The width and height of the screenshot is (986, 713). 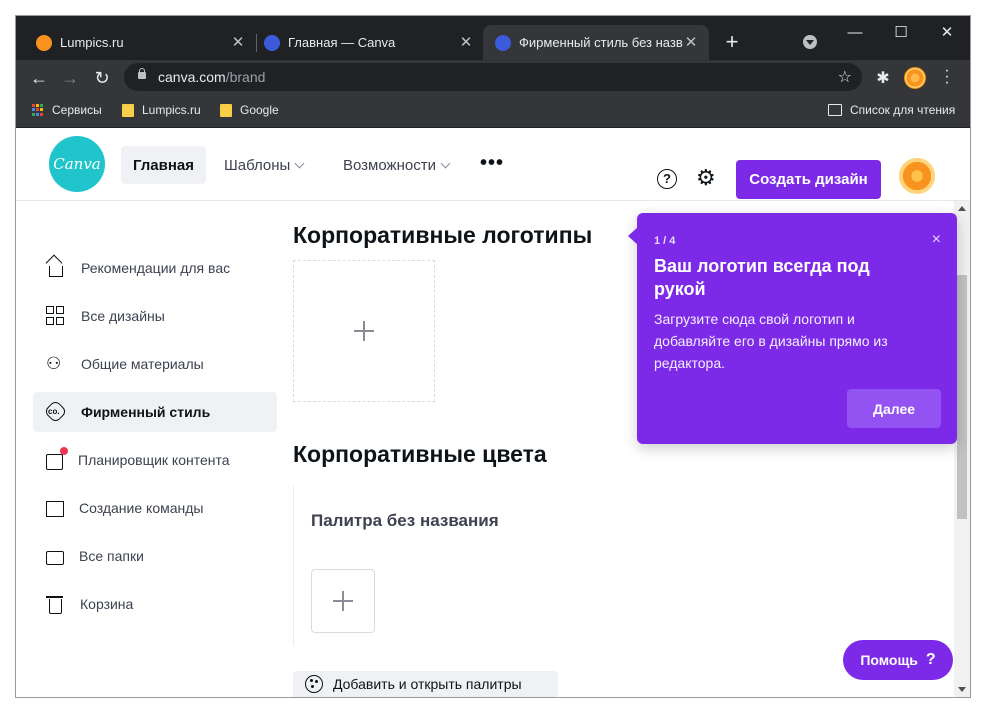 I want to click on new-tab-button: +, so click(x=732, y=43).